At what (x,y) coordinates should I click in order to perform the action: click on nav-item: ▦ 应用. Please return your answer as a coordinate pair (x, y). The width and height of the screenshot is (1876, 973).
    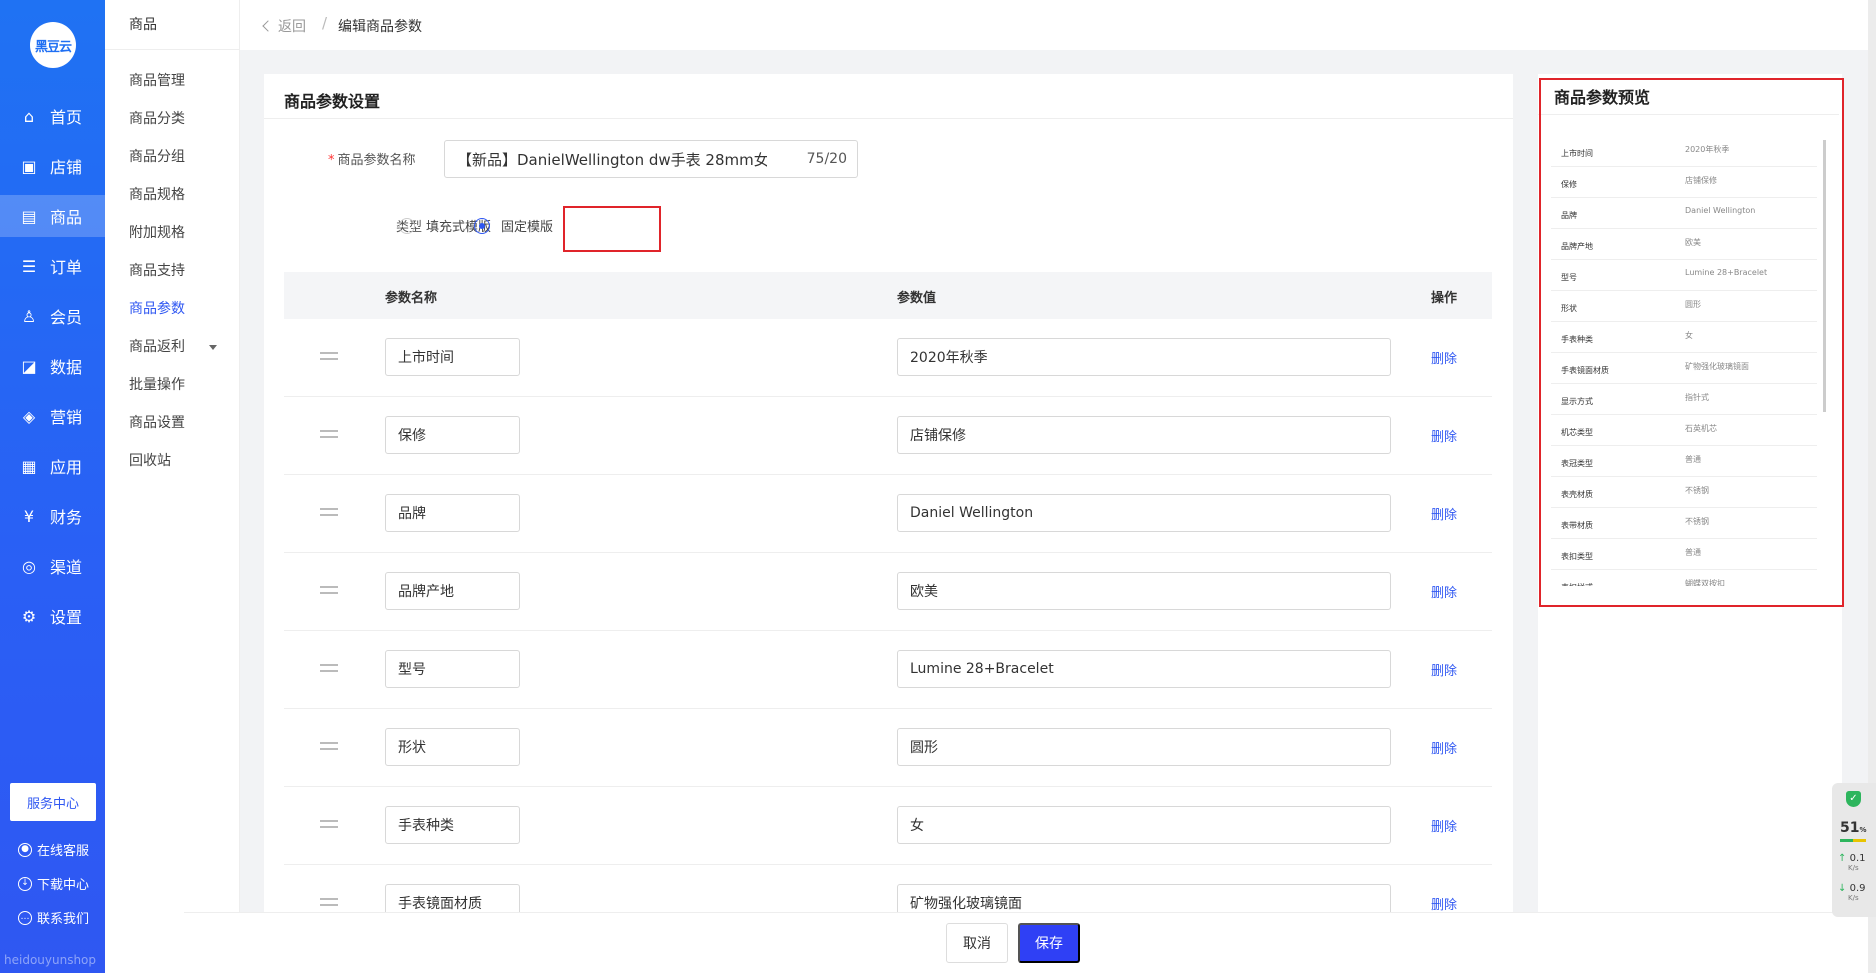
    Looking at the image, I should click on (52, 466).